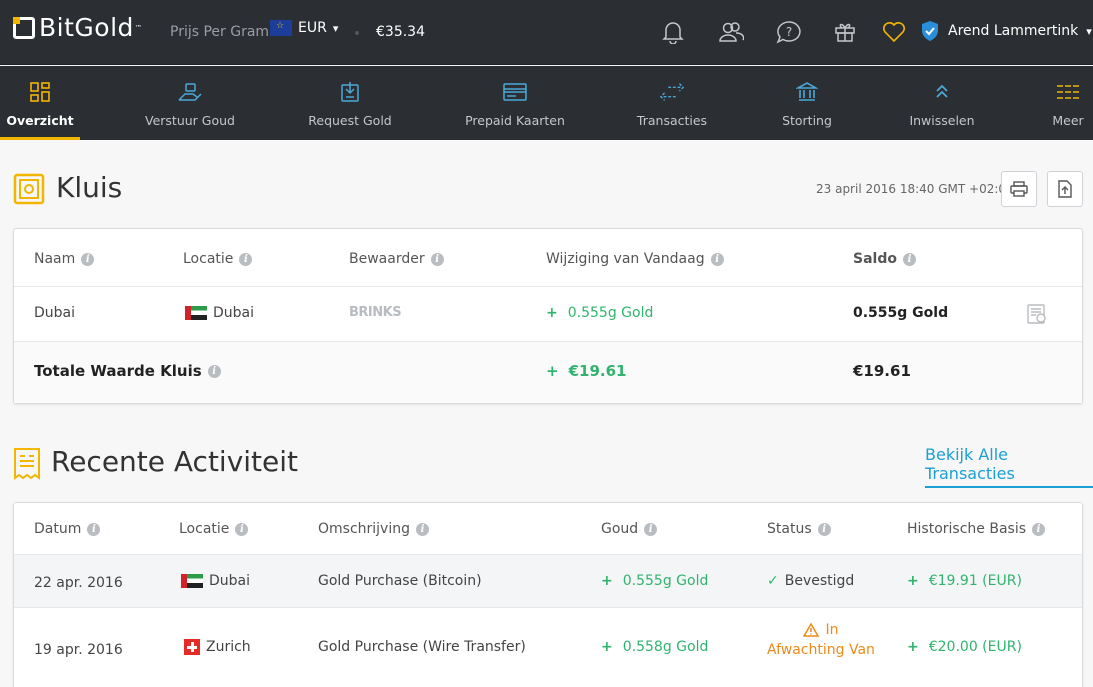 Image resolution: width=1093 pixels, height=687 pixels. I want to click on currency-value: EUR, so click(312, 28).